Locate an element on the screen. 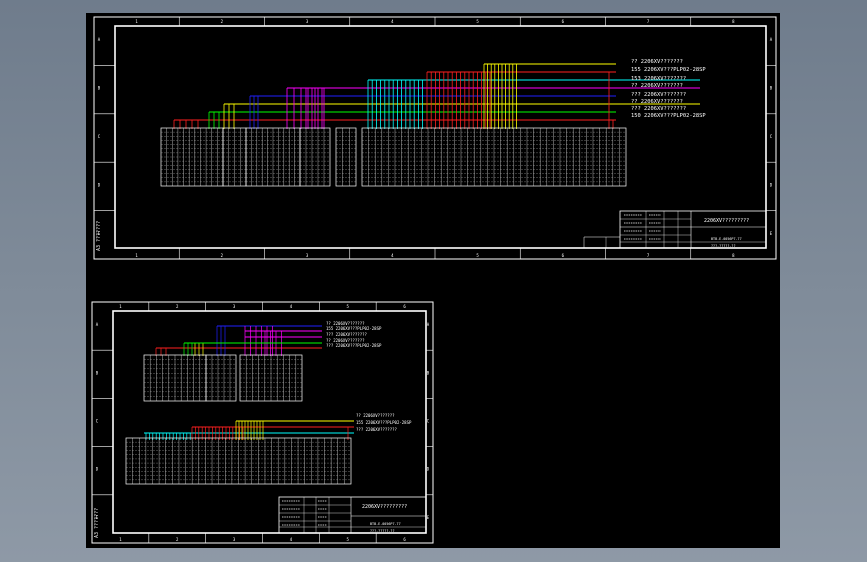 The image size is (867, 562). sheet2-connector-tables is located at coordinates (238, 419).